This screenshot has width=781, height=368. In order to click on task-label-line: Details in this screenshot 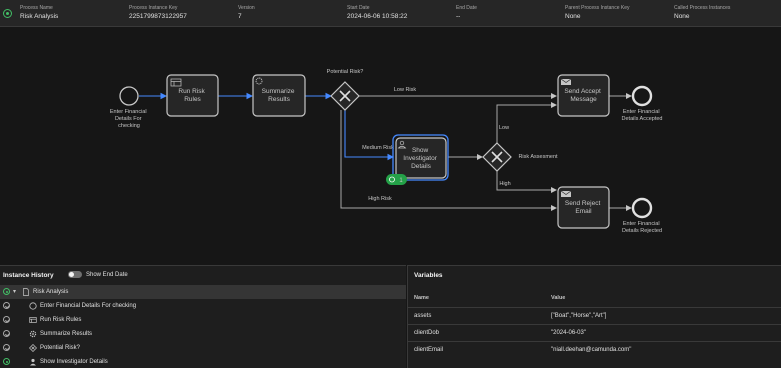, I will do `click(421, 166)`.